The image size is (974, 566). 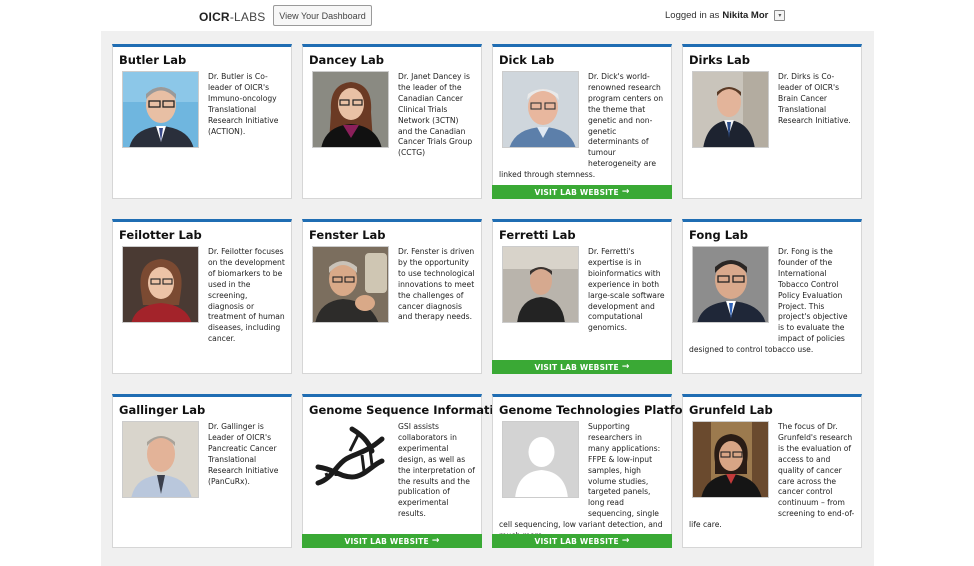 I want to click on lab-title: Fenster Lab, so click(x=347, y=235).